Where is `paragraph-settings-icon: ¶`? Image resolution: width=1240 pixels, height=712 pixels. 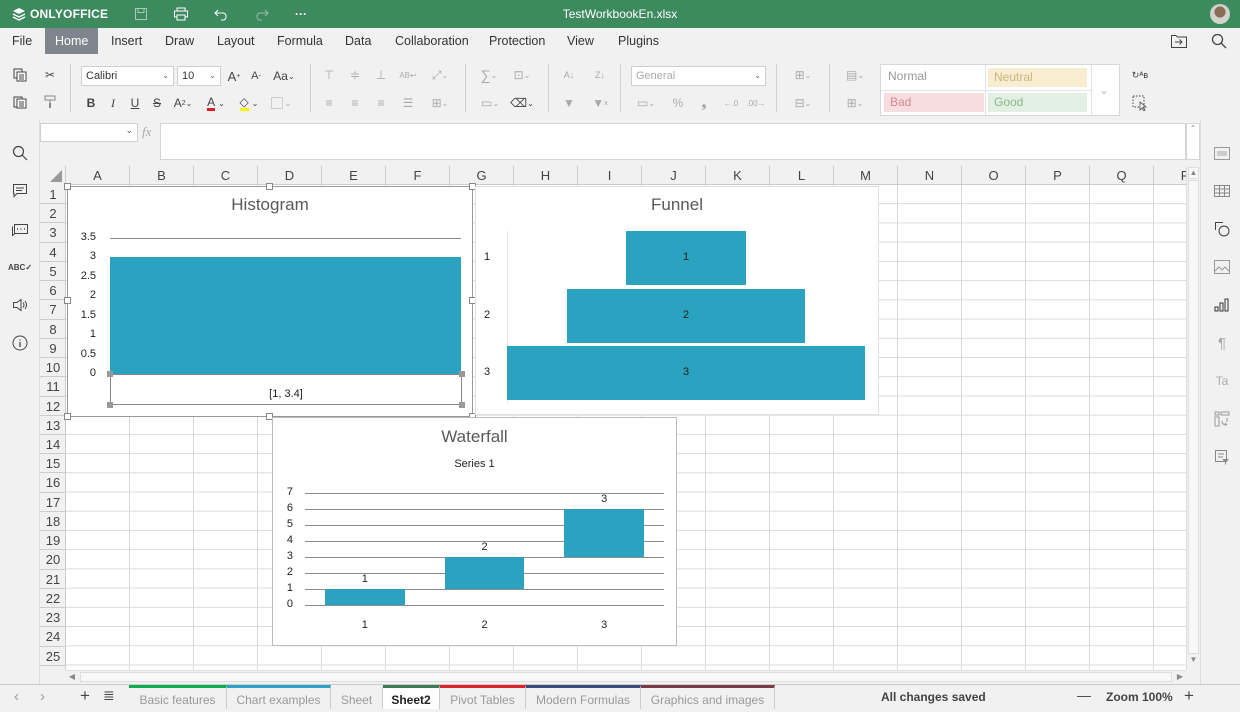
paragraph-settings-icon: ¶ is located at coordinates (1222, 343).